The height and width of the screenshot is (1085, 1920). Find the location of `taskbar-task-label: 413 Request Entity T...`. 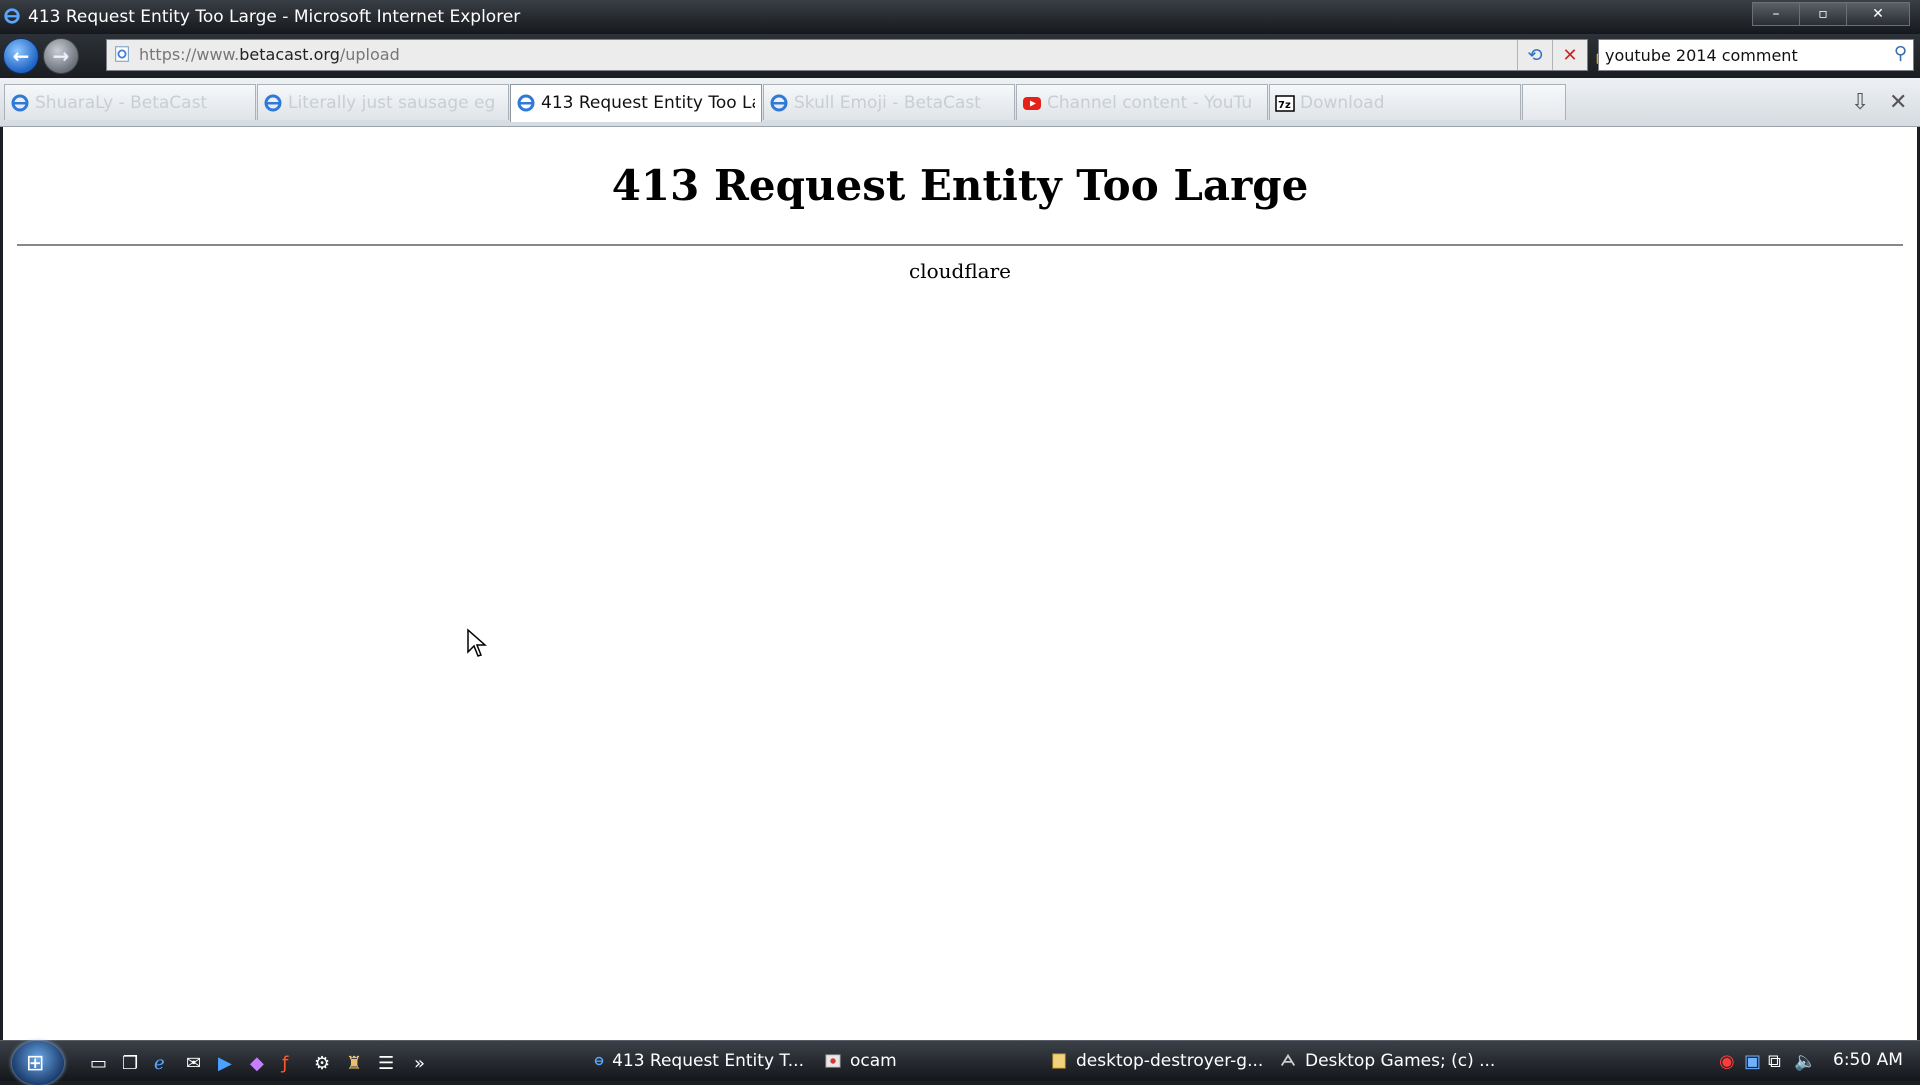

taskbar-task-label: 413 Request Entity T... is located at coordinates (708, 1061).